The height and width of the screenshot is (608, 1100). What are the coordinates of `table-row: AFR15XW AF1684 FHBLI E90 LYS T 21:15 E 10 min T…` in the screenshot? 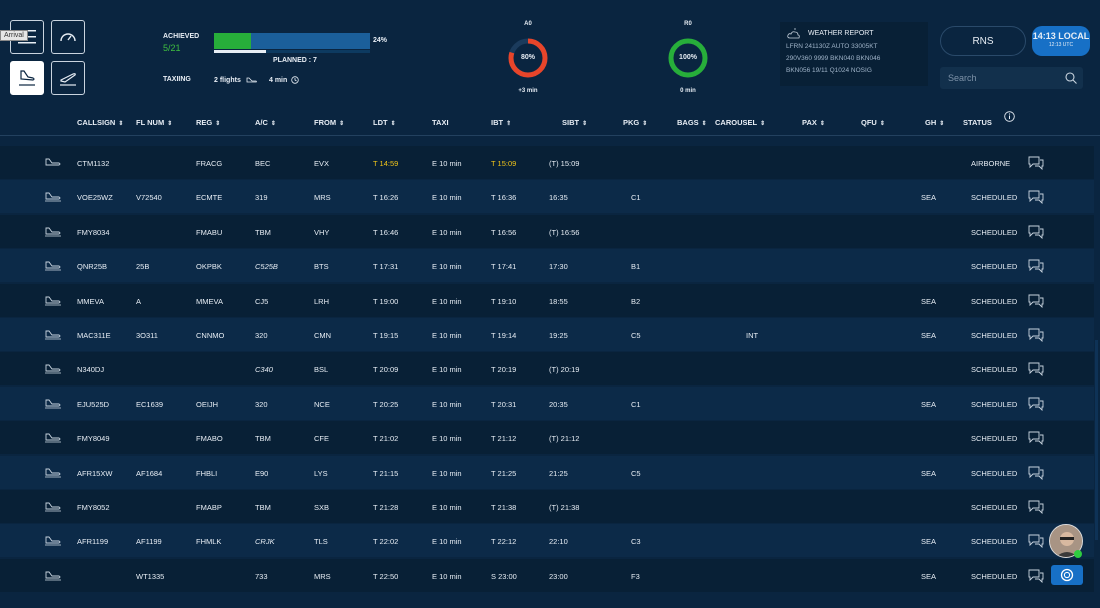 It's located at (547, 472).